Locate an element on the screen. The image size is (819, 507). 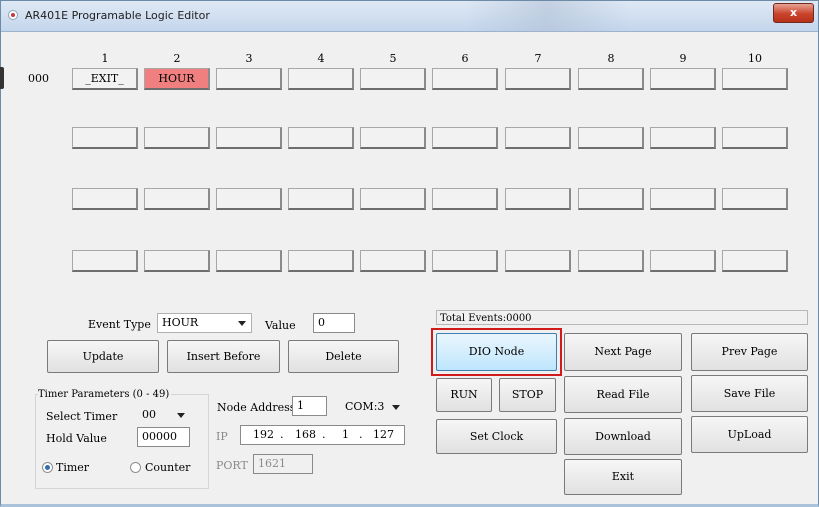
stop-button: STOP is located at coordinates (527, 395).